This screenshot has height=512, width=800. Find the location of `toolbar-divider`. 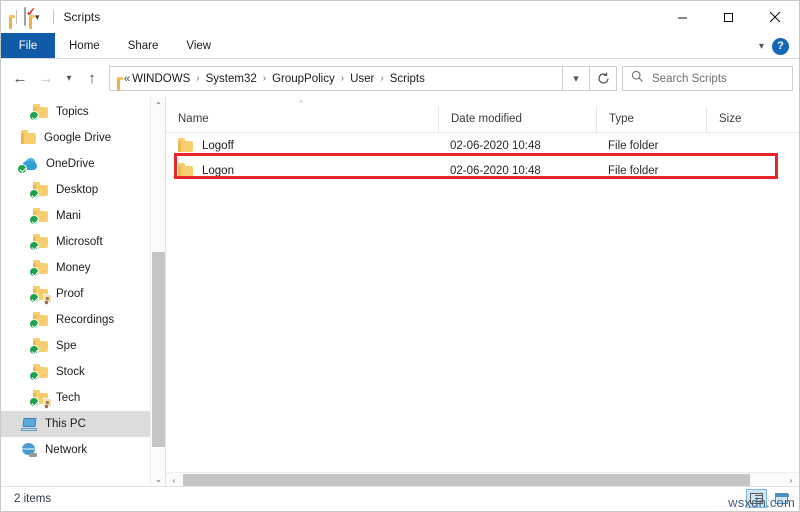

toolbar-divider is located at coordinates (16, 17).